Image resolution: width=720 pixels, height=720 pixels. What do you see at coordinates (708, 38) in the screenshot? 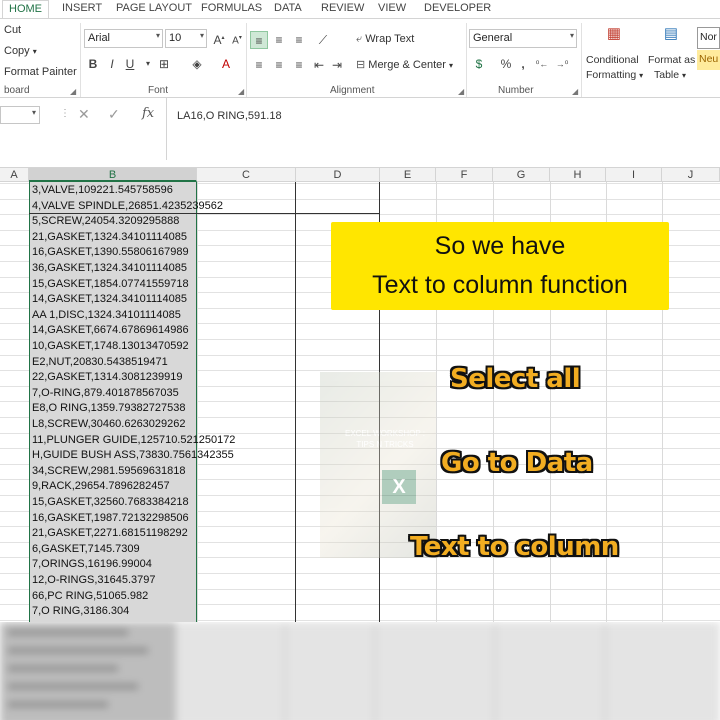
I see `cell-style-normal: Nor` at bounding box center [708, 38].